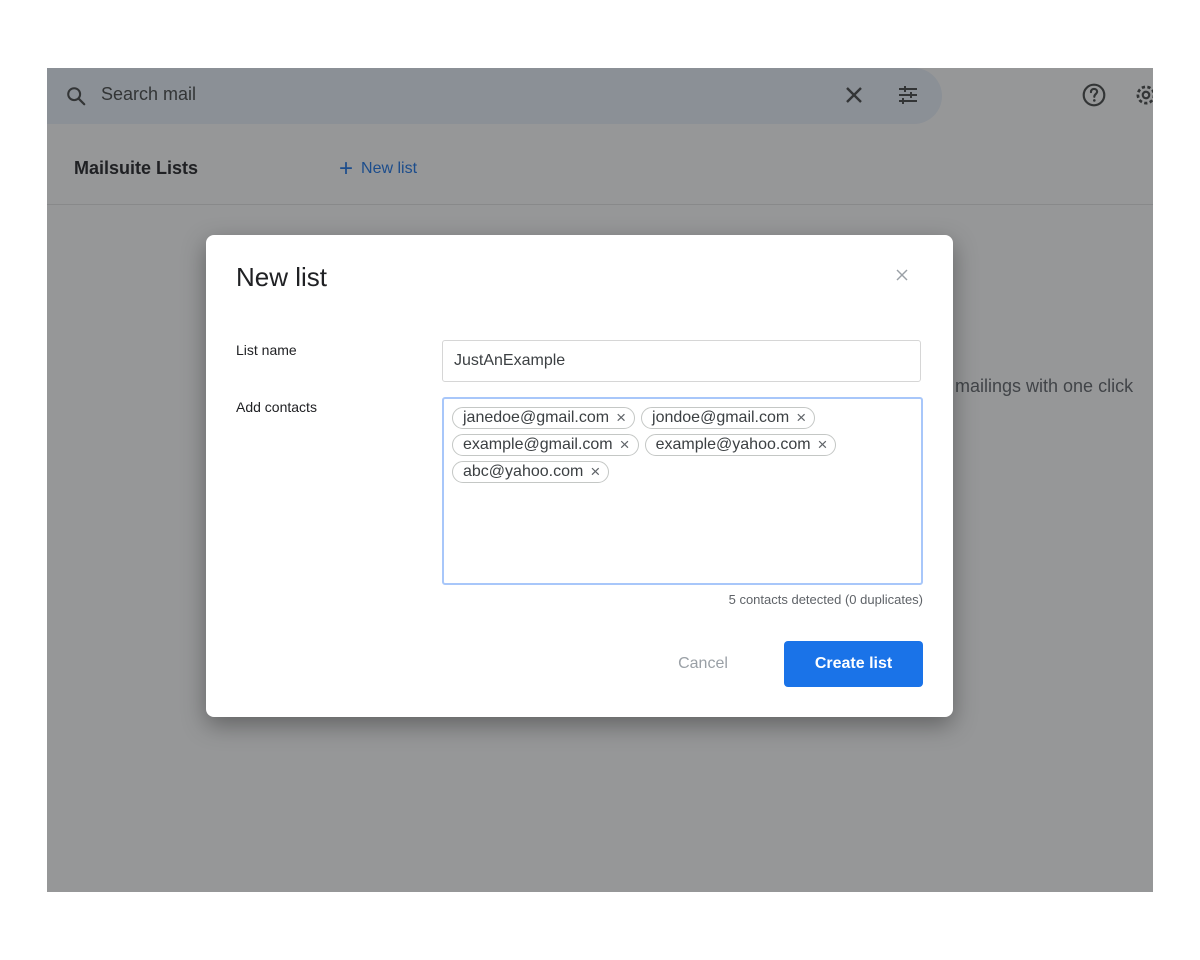 The height and width of the screenshot is (960, 1200). What do you see at coordinates (266, 350) in the screenshot?
I see `list-name-label: List name` at bounding box center [266, 350].